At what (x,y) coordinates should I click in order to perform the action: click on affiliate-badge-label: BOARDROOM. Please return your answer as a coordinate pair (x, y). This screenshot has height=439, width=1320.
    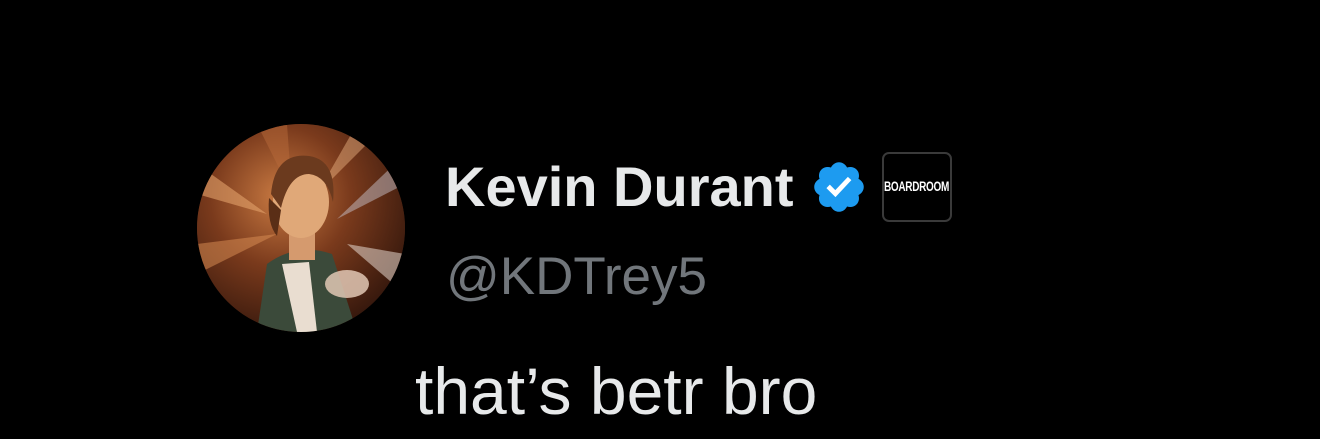
    Looking at the image, I should click on (916, 187).